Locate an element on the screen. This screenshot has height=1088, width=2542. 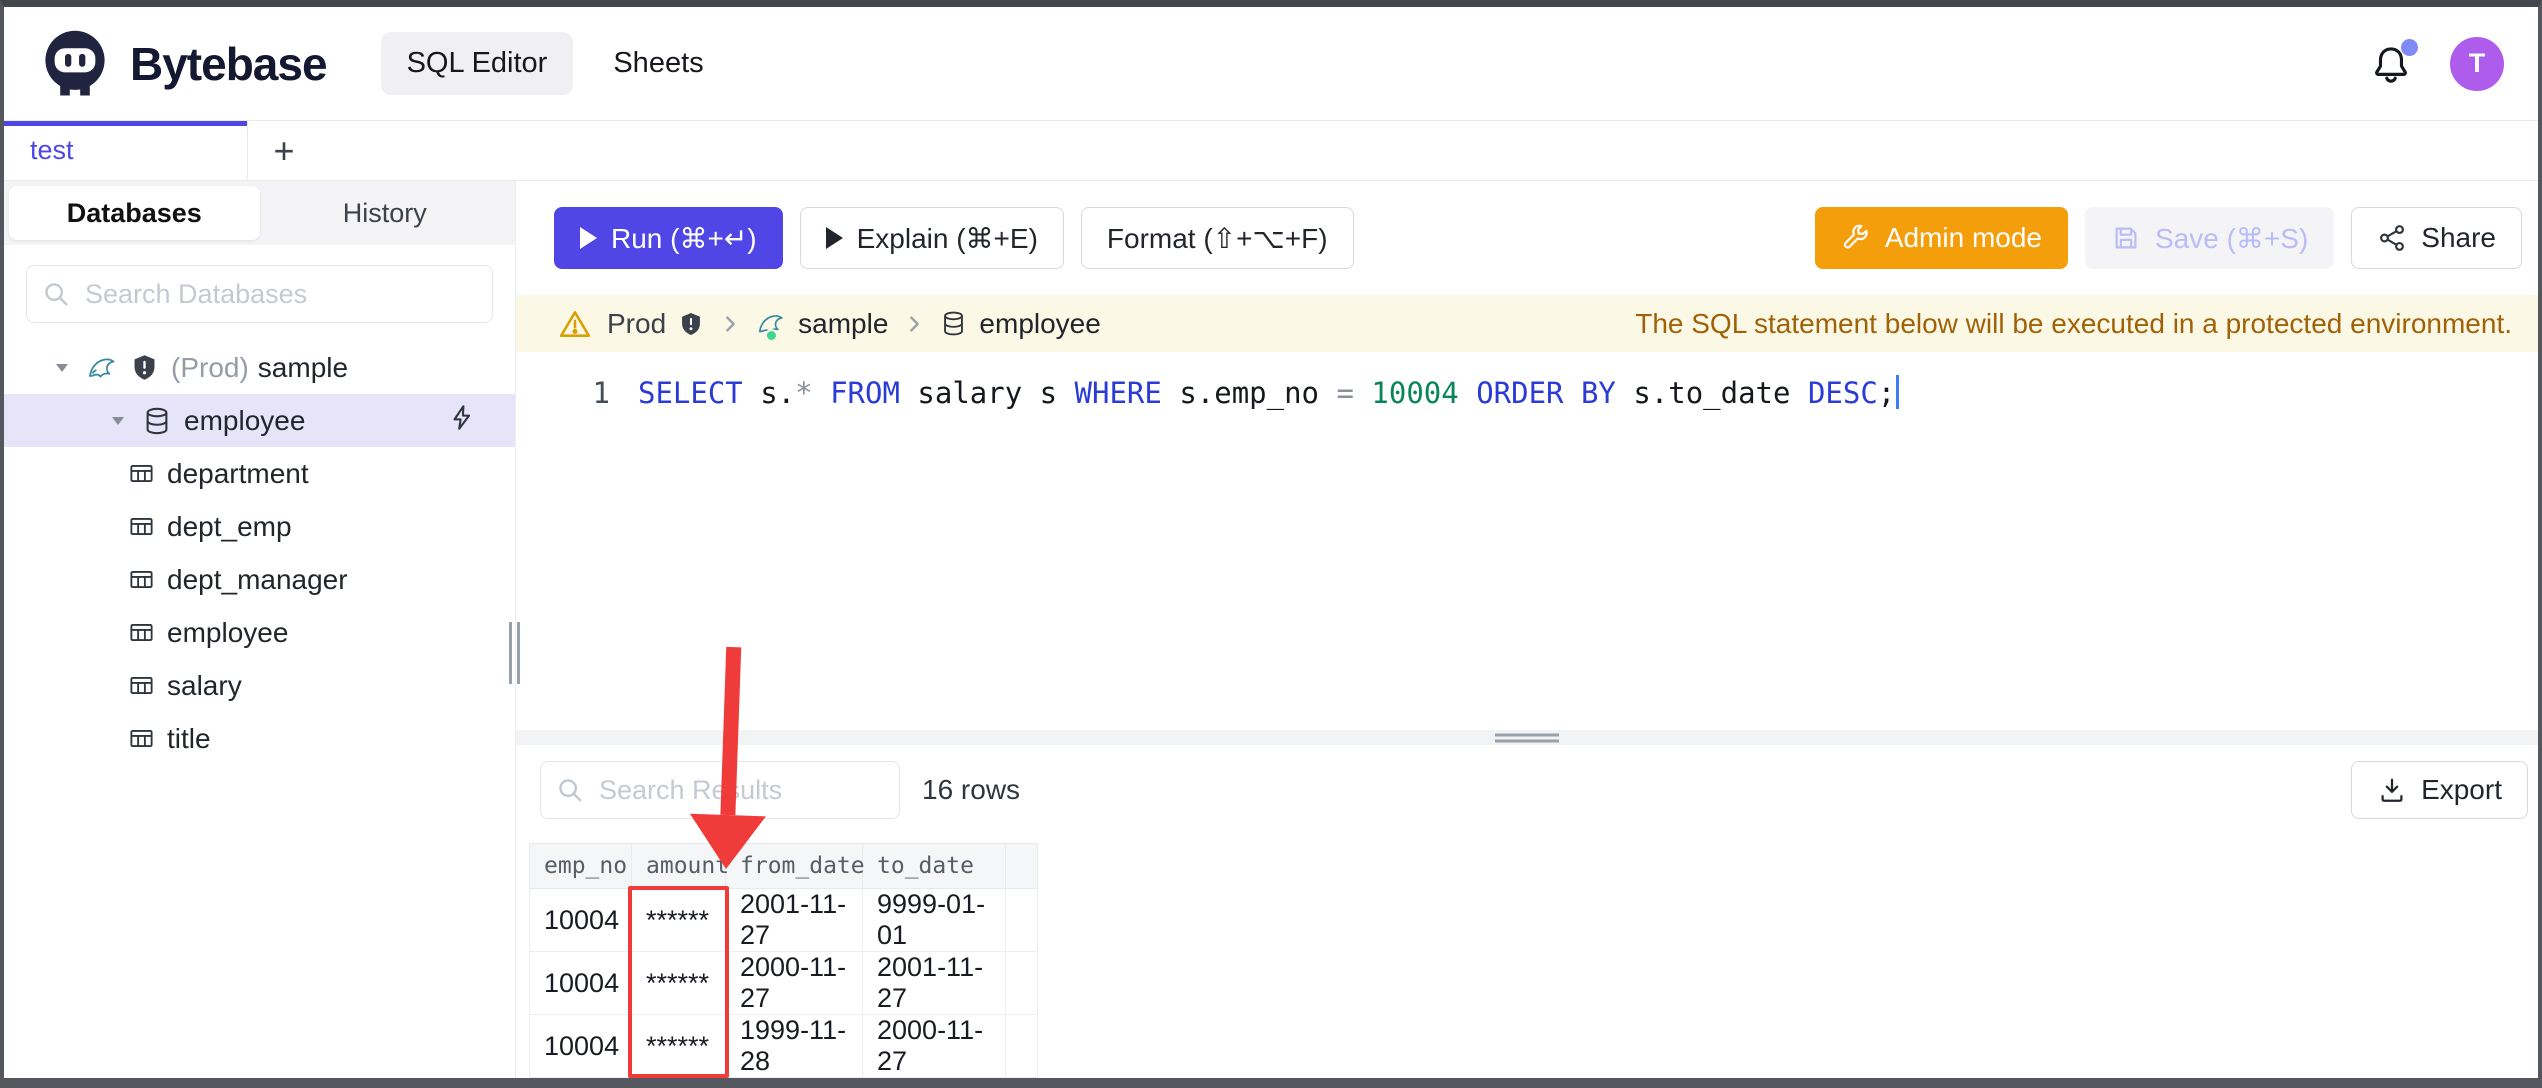
search-results-input is located at coordinates (741, 790).